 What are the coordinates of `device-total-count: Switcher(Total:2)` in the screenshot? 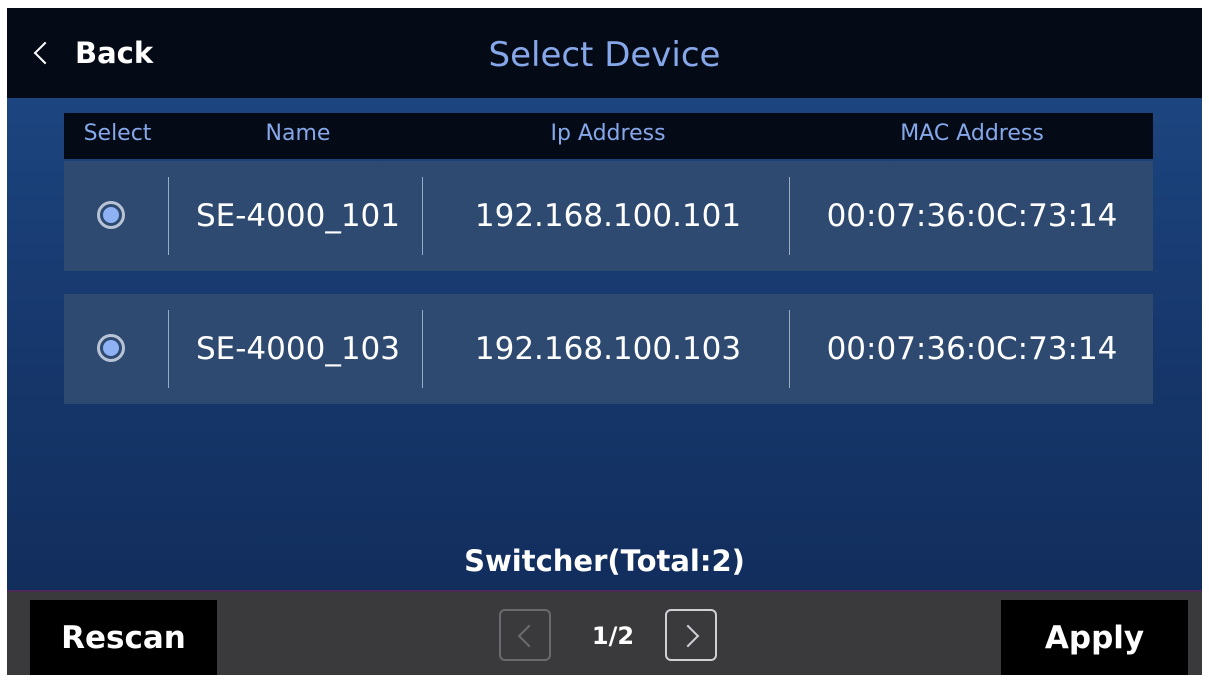 It's located at (604, 561).